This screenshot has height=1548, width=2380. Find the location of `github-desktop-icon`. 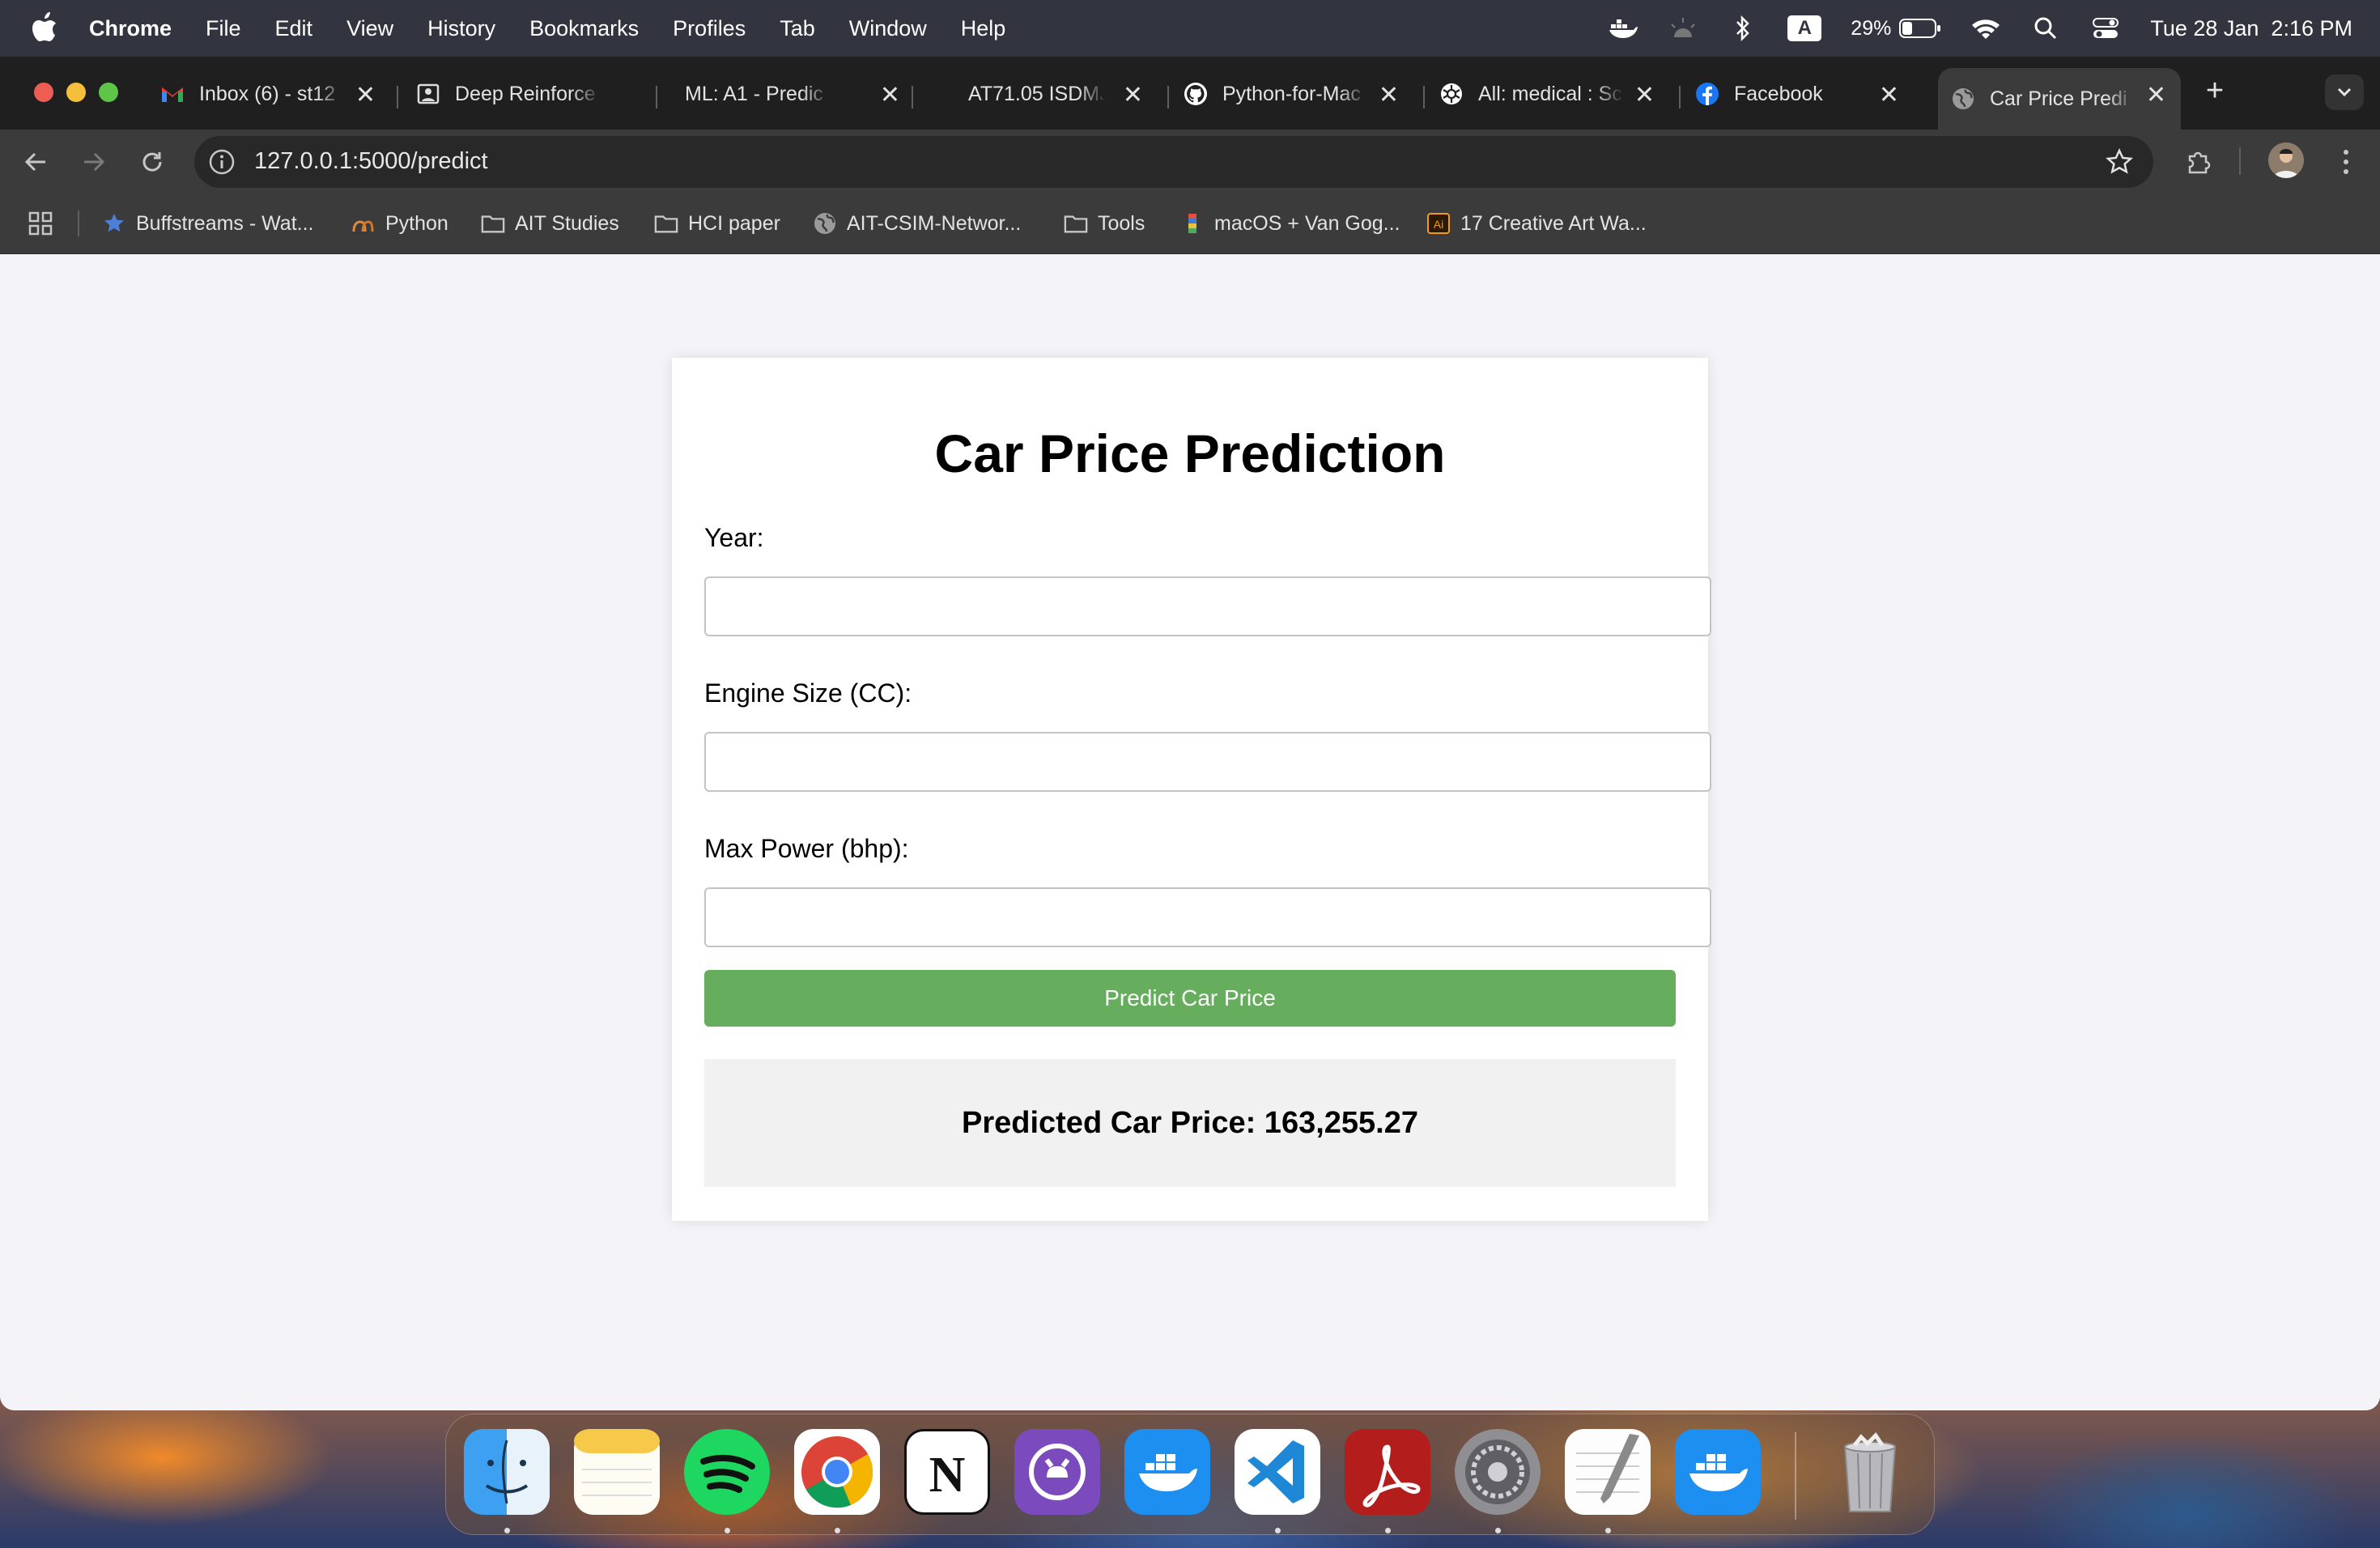

github-desktop-icon is located at coordinates (1057, 1472).